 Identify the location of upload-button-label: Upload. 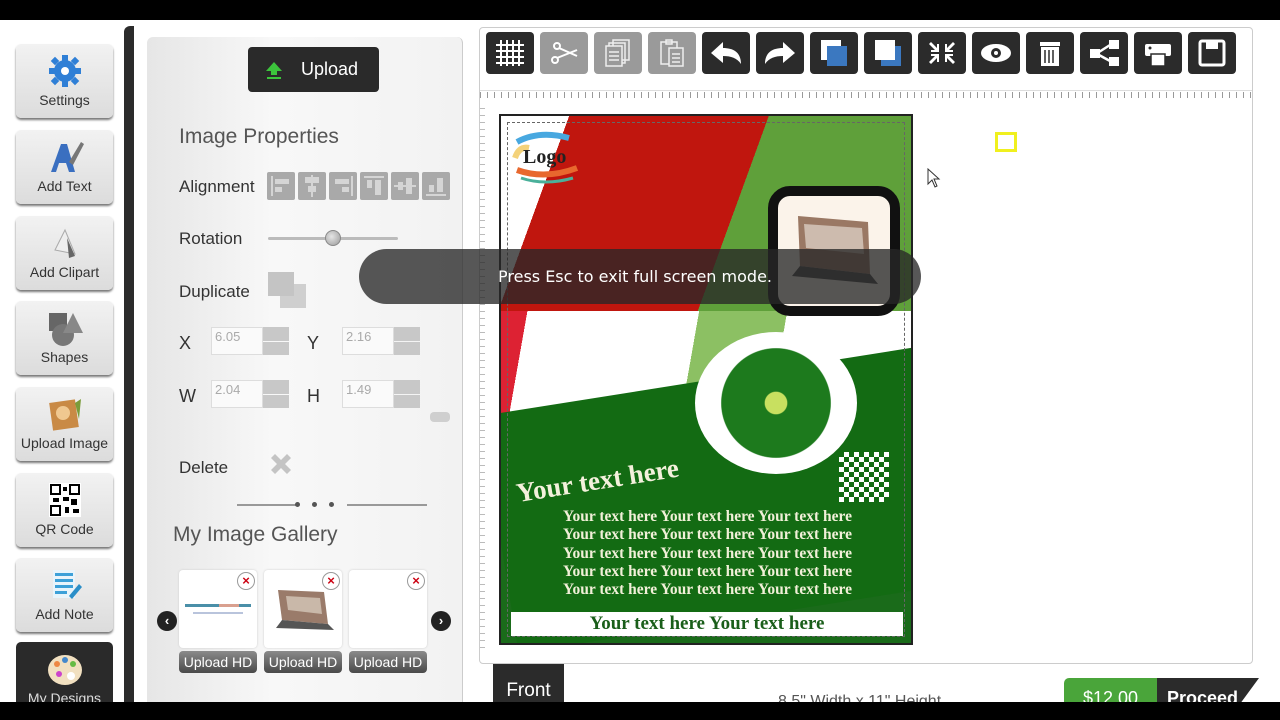
(330, 69).